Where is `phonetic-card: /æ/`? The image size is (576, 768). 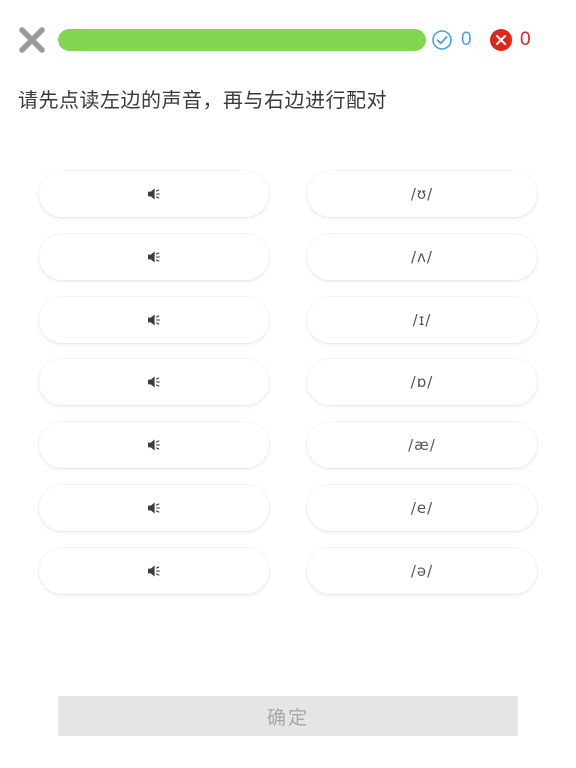 phonetic-card: /æ/ is located at coordinates (422, 445).